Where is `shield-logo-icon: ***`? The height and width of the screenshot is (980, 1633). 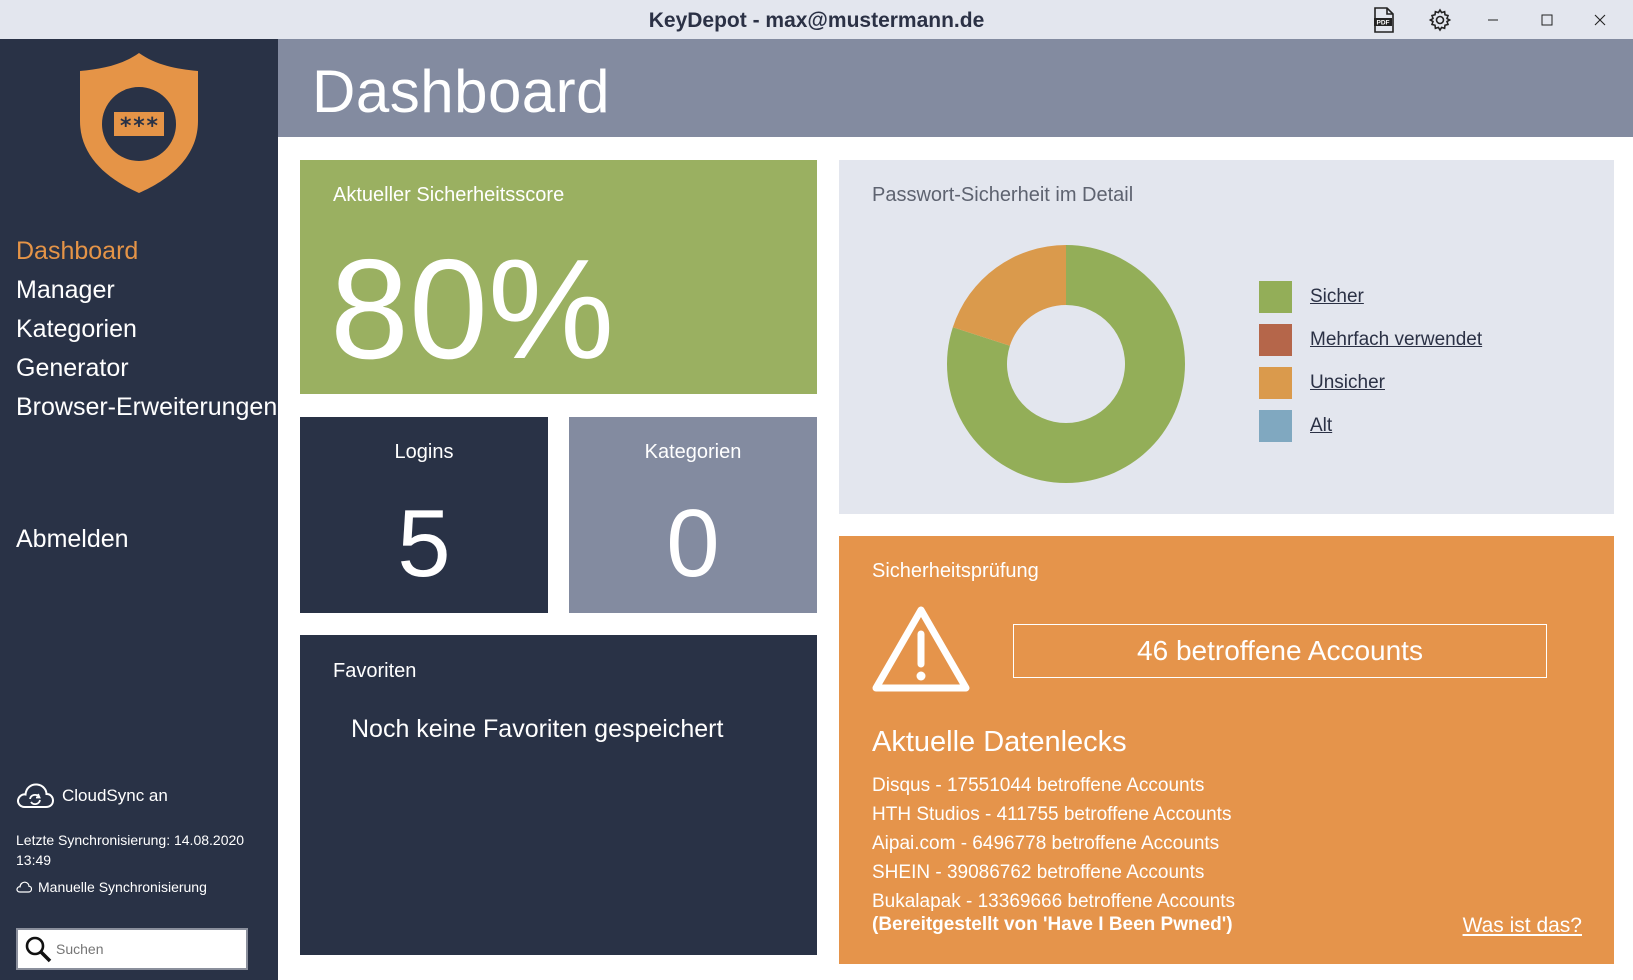
shield-logo-icon: *** is located at coordinates (139, 123).